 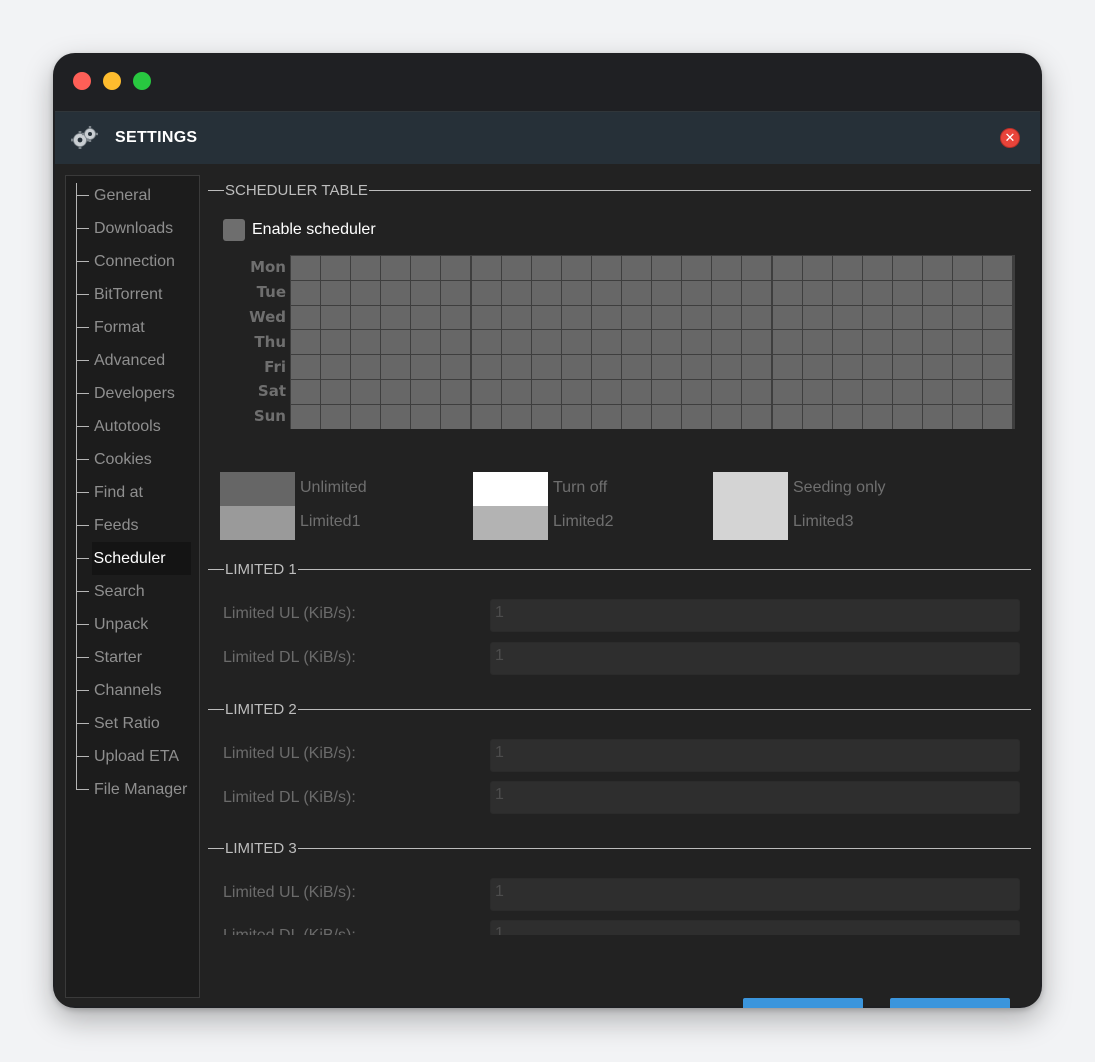 What do you see at coordinates (950, 1003) in the screenshot?
I see `cancel-button: CANCEL` at bounding box center [950, 1003].